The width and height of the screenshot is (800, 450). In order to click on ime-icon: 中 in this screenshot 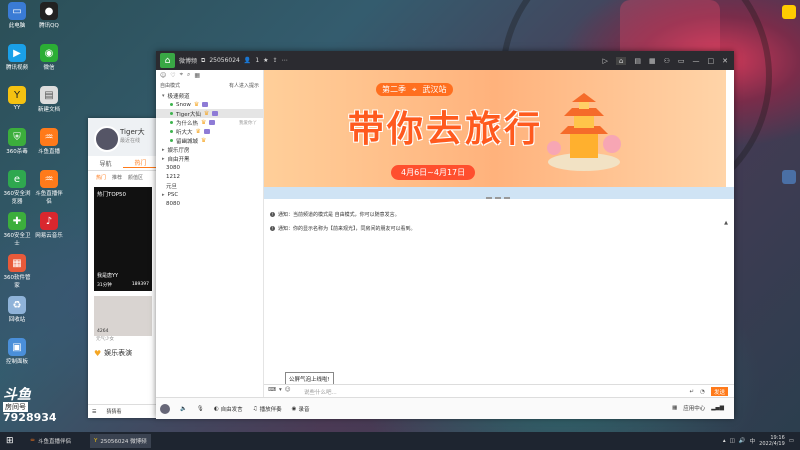, I will do `click(753, 441)`.